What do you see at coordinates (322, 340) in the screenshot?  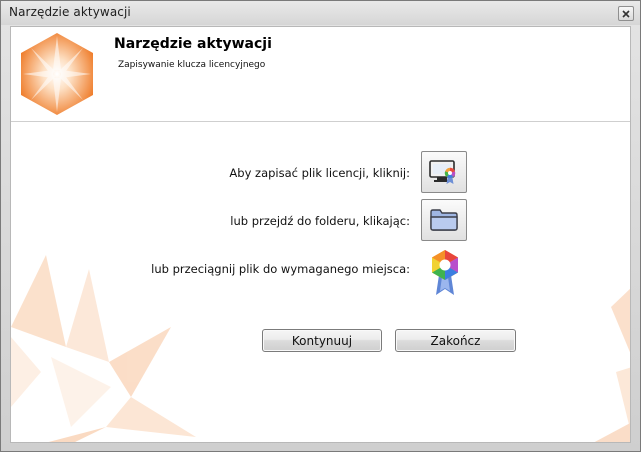 I see `continue-button: Kontynuuj` at bounding box center [322, 340].